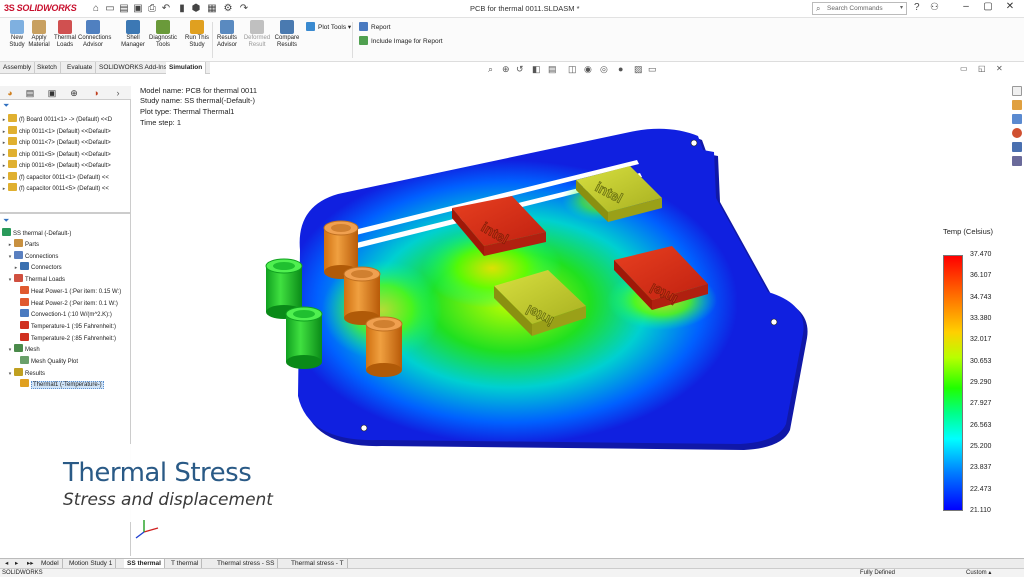 The image size is (1024, 578). I want to click on dimxpert-tab-icon: ⊕, so click(74, 93).